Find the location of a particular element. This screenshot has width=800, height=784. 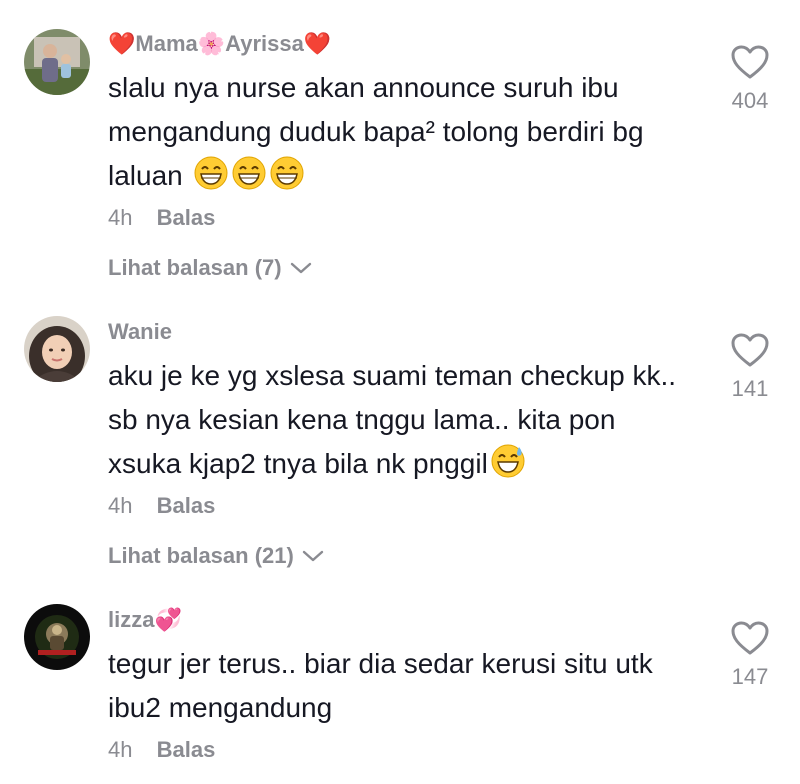

sweat-smile-emoji-icon is located at coordinates (508, 461).